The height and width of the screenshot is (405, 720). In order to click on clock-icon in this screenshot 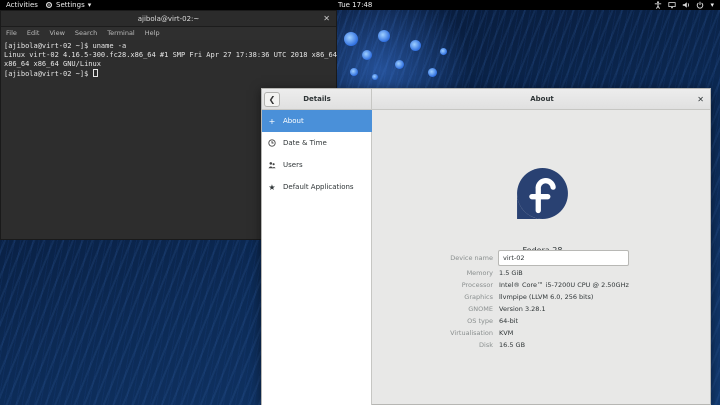, I will do `click(272, 143)`.